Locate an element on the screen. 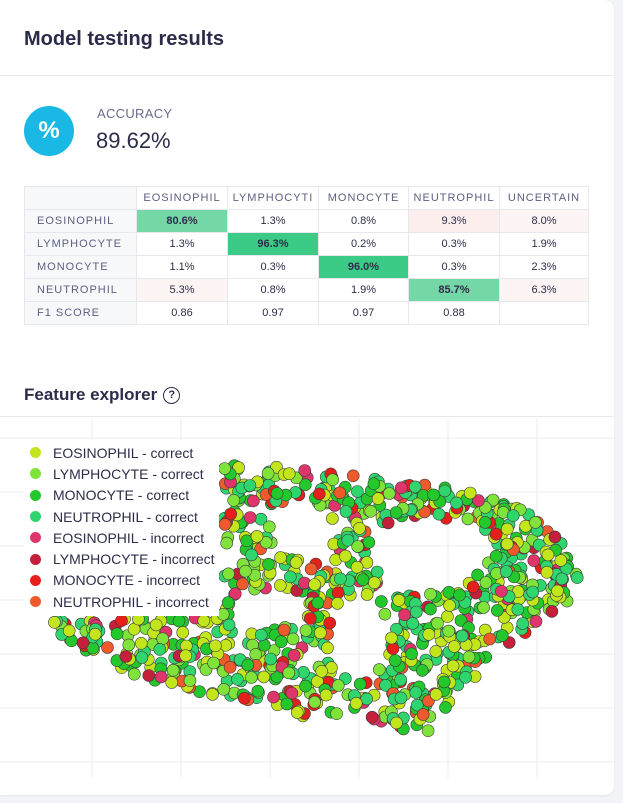  legend-item: LYMPHOCYTE - incorrect is located at coordinates (122, 558).